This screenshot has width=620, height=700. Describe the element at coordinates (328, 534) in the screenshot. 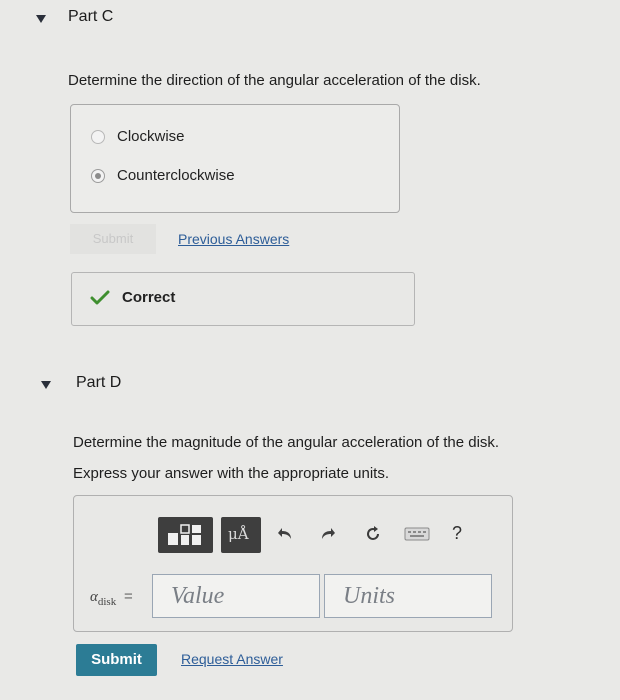

I see `redo-icon` at that location.